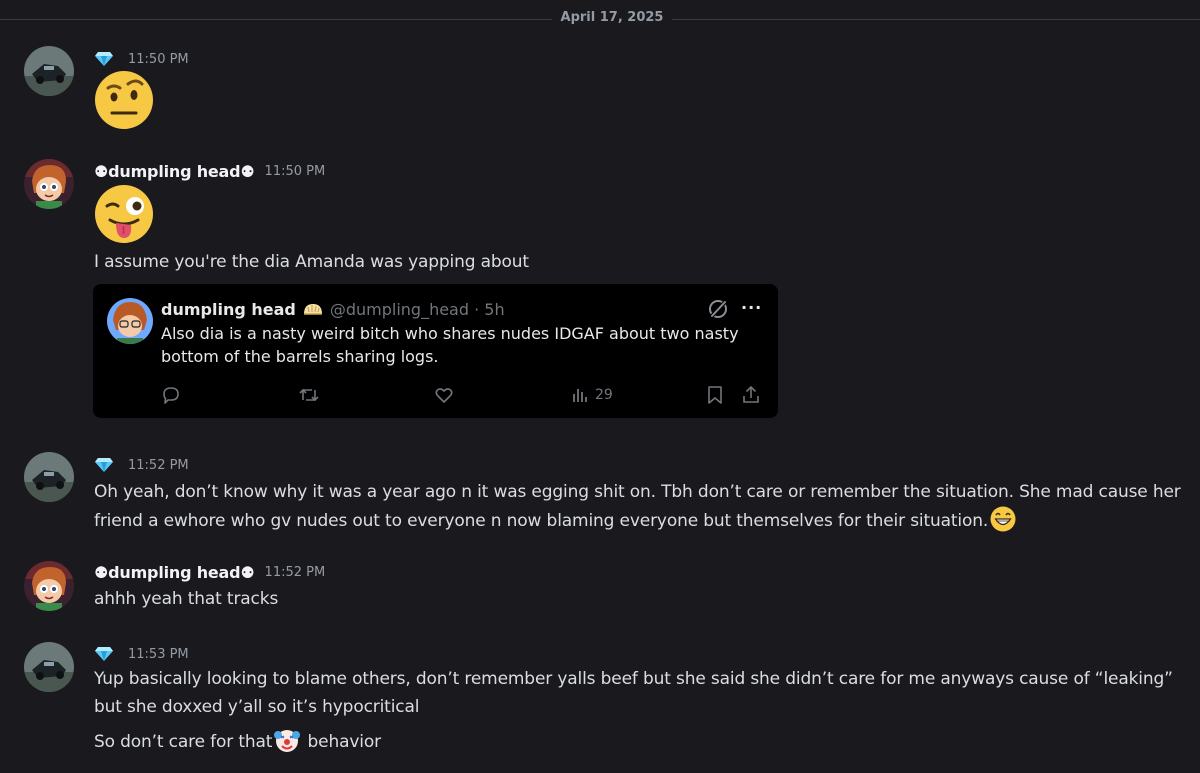  I want to click on message-text: behavior, so click(342, 742).